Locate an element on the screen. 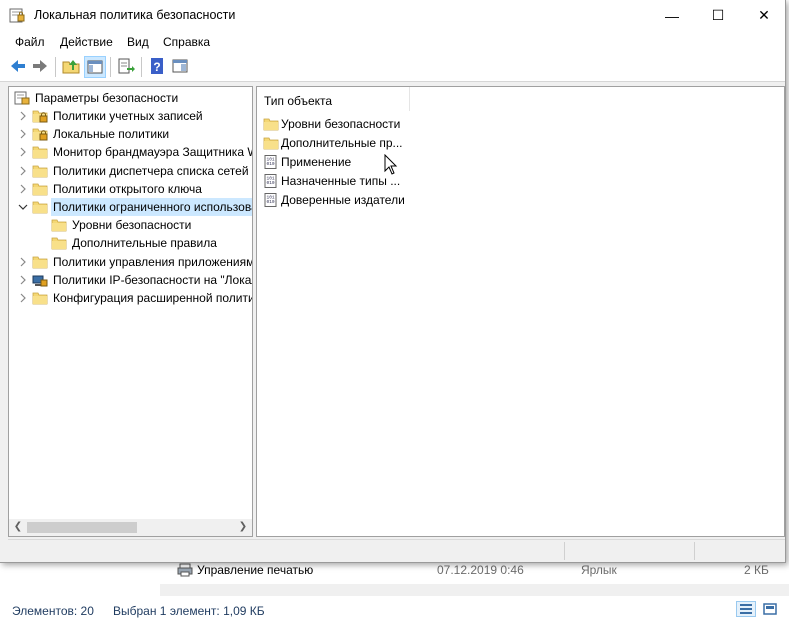 This screenshot has width=789, height=621. minimize-button: — is located at coordinates (672, 15).